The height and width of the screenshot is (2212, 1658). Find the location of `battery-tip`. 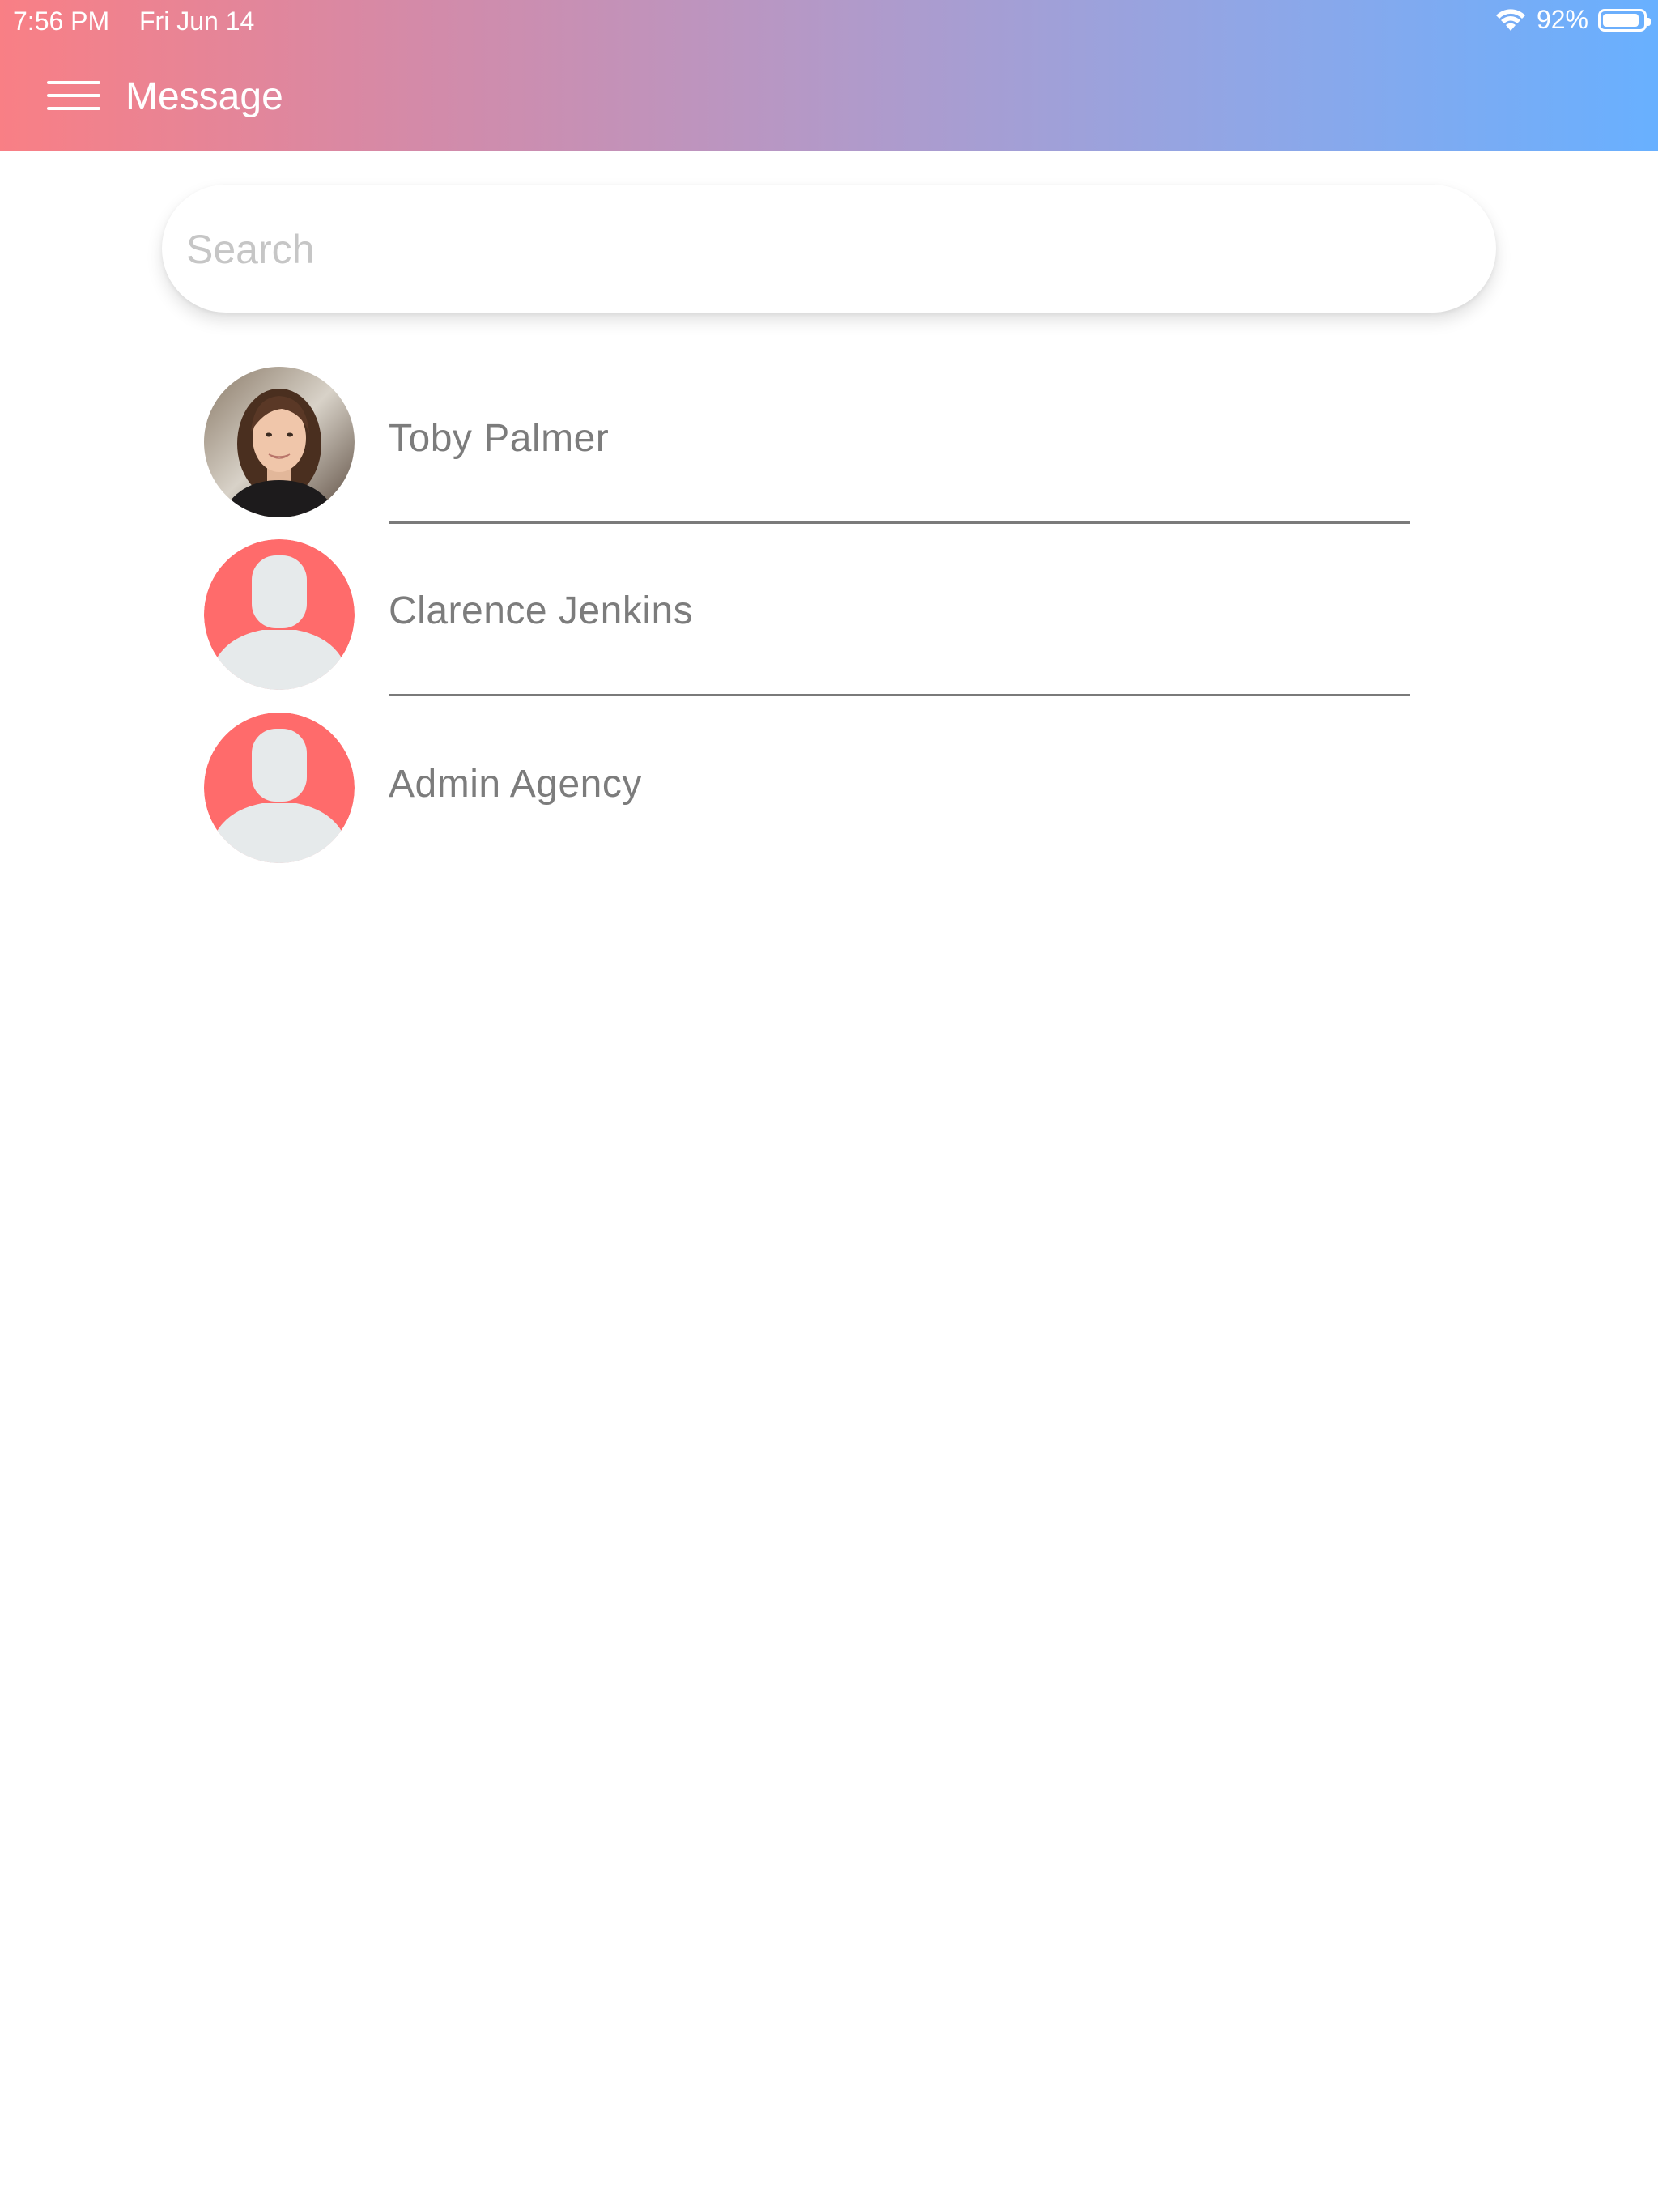

battery-tip is located at coordinates (1649, 22).